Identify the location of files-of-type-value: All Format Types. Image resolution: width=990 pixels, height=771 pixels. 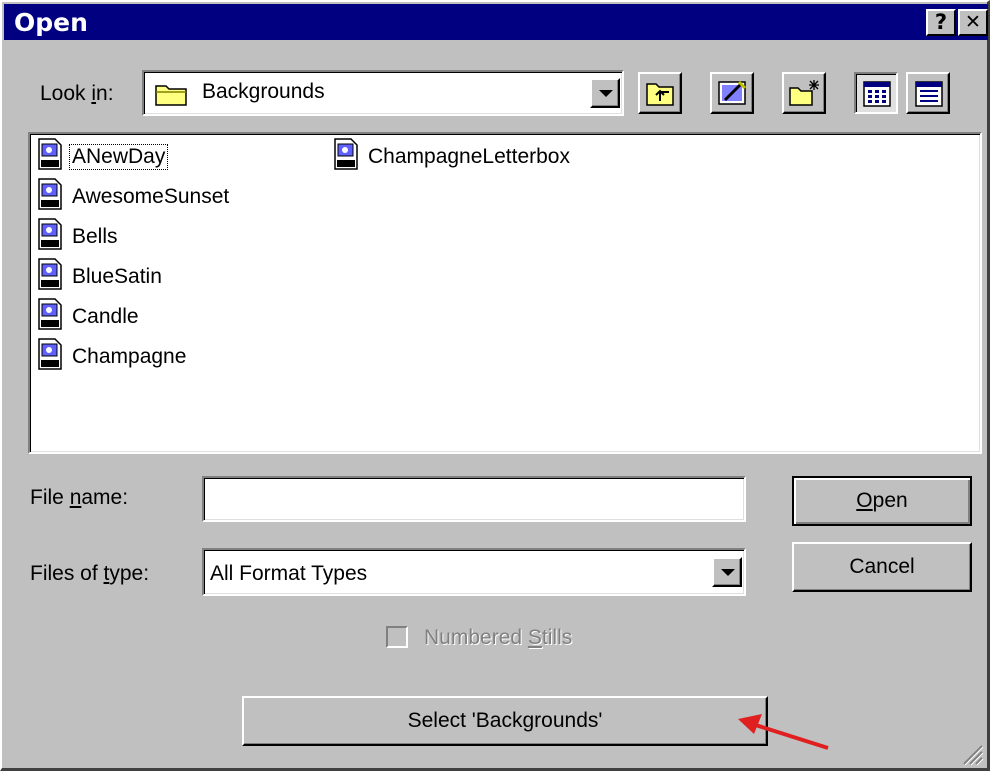
(289, 573).